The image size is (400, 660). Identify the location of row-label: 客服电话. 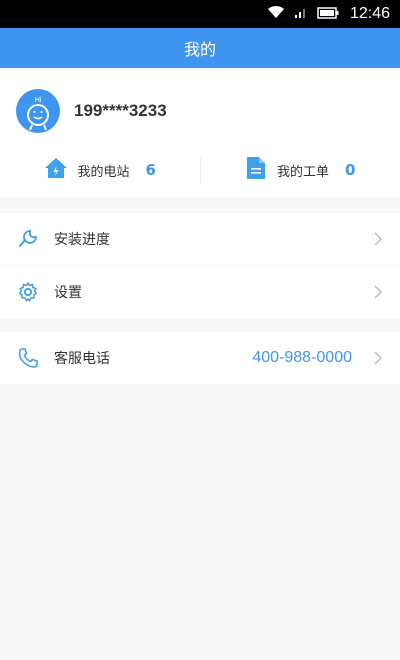
(82, 359).